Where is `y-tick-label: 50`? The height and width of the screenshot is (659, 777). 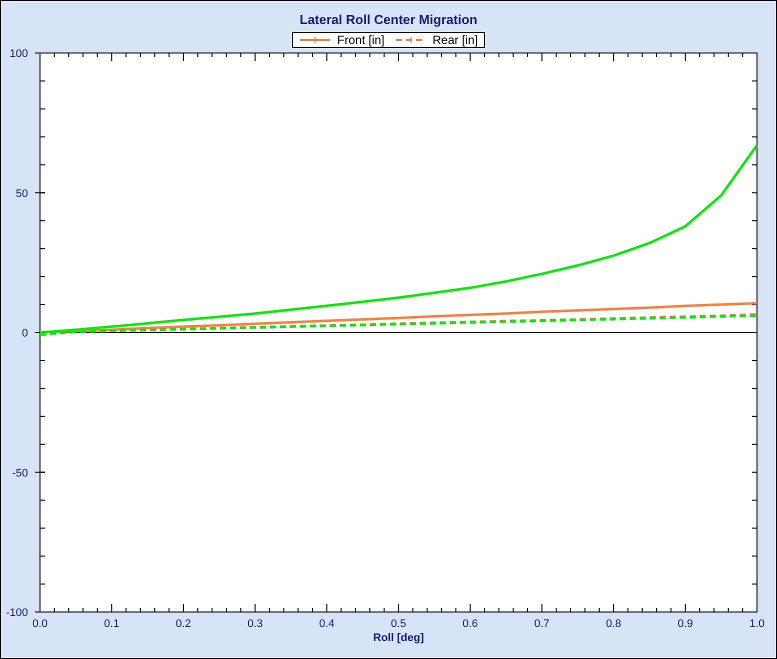
y-tick-label: 50 is located at coordinates (22, 194).